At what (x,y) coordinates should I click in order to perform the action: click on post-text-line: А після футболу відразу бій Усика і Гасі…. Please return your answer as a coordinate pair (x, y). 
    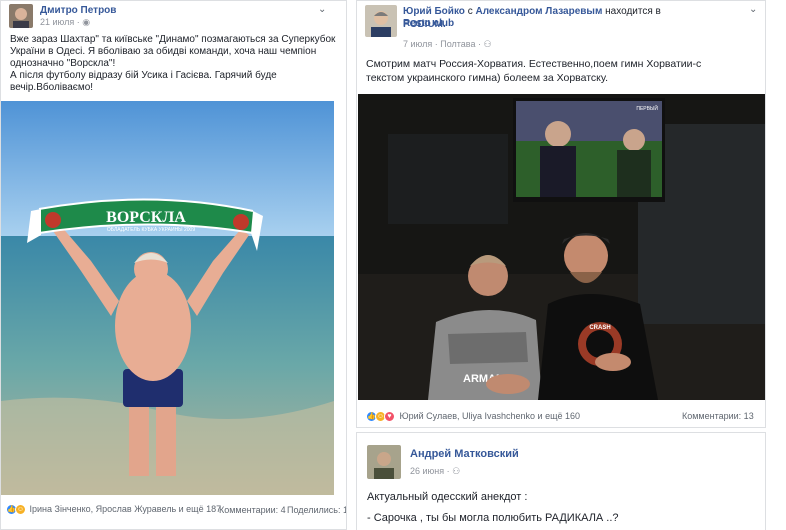
    Looking at the image, I should click on (143, 75).